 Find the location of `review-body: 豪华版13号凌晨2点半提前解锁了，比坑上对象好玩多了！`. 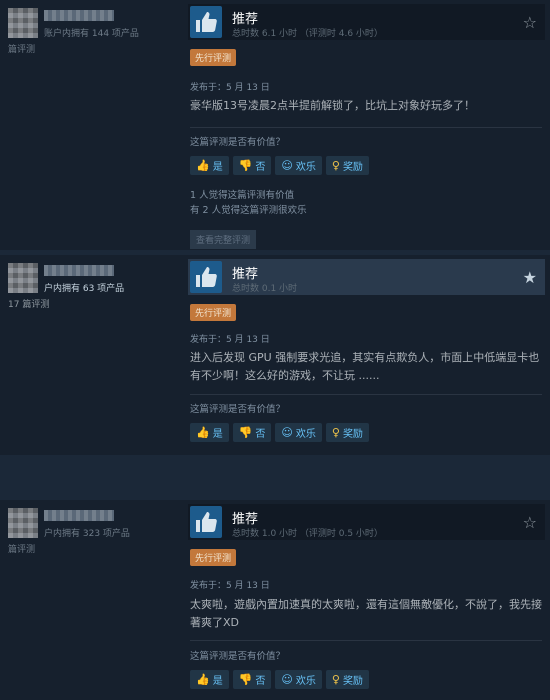

review-body: 豪华版13号凌晨2点半提前解锁了，比坑上对象好玩多了！ is located at coordinates (332, 105).